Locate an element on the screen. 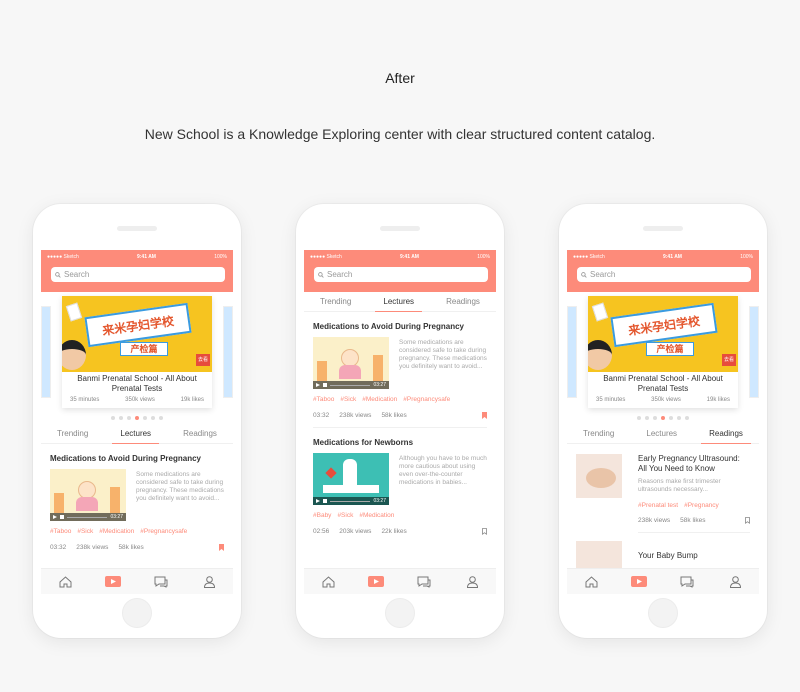 This screenshot has width=800, height=692. tag: #Baby is located at coordinates (322, 515).